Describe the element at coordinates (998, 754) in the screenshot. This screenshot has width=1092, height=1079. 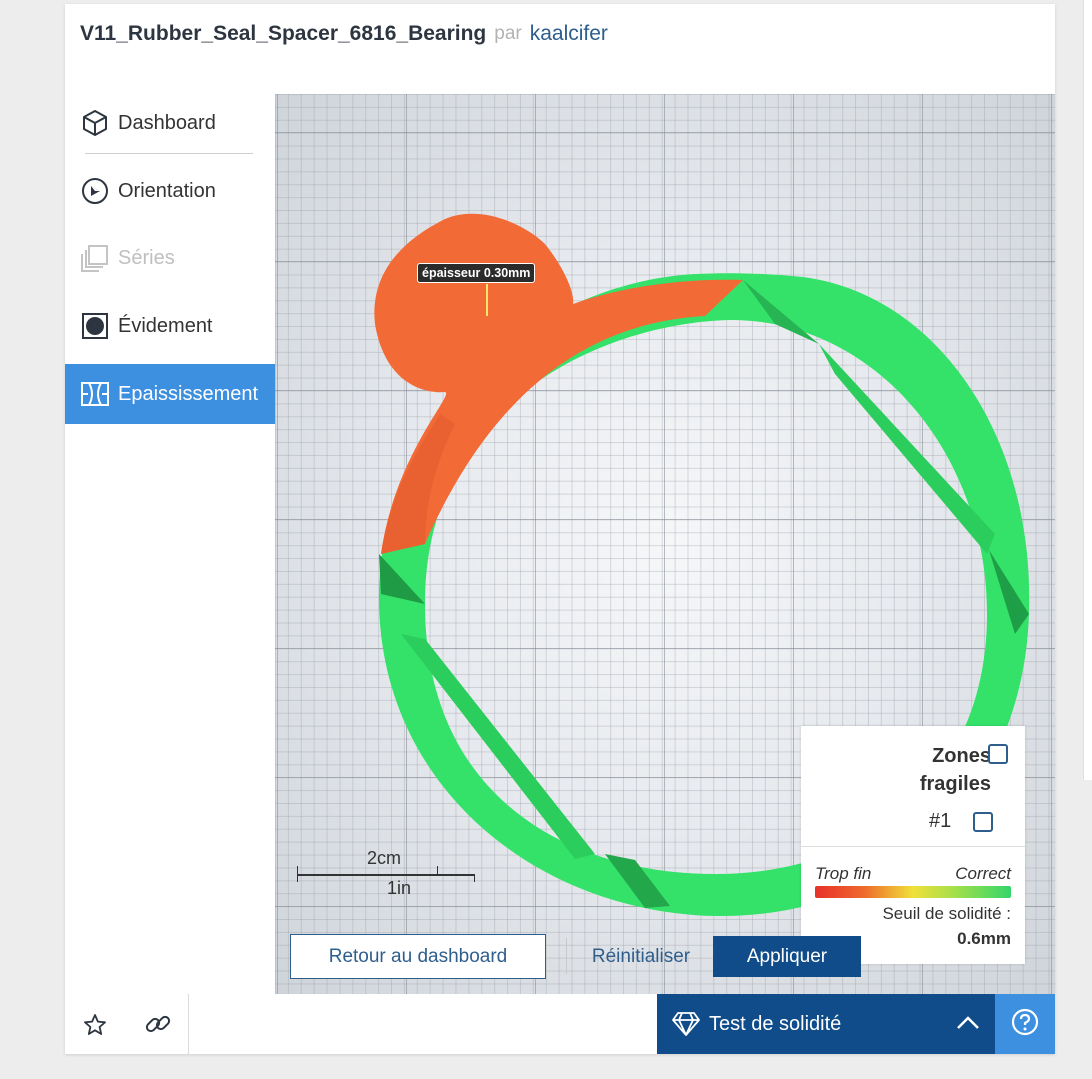
I see `zones-checkbox` at that location.